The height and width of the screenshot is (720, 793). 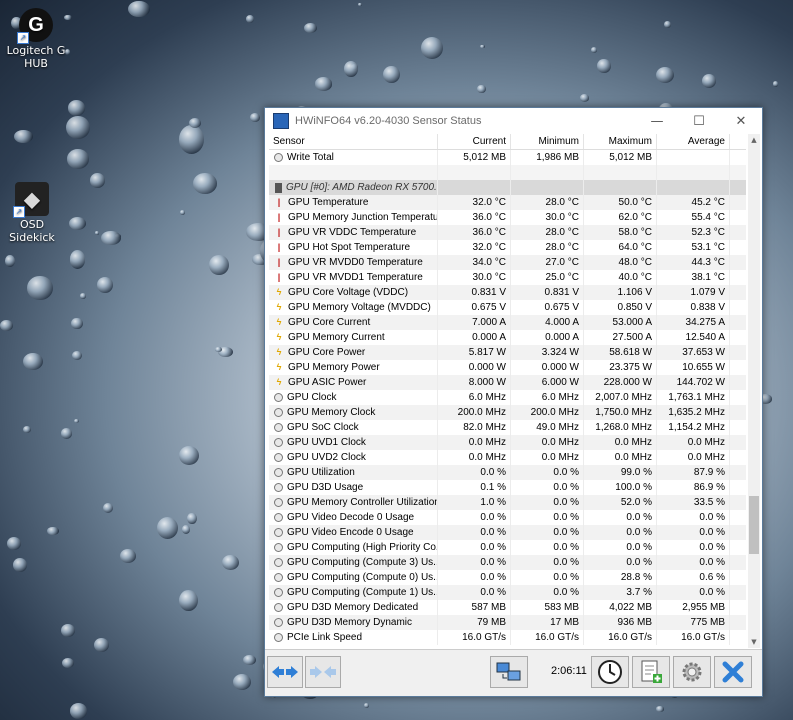 I want to click on value-cell-current: 7.000 A, so click(x=474, y=322).